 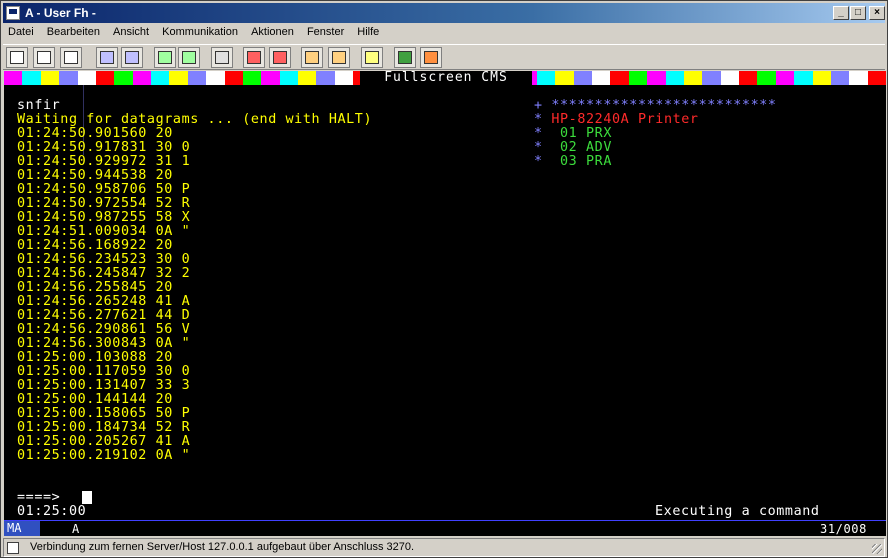 I want to click on fullscreen-title: Fullscreen CMS, so click(x=446, y=78).